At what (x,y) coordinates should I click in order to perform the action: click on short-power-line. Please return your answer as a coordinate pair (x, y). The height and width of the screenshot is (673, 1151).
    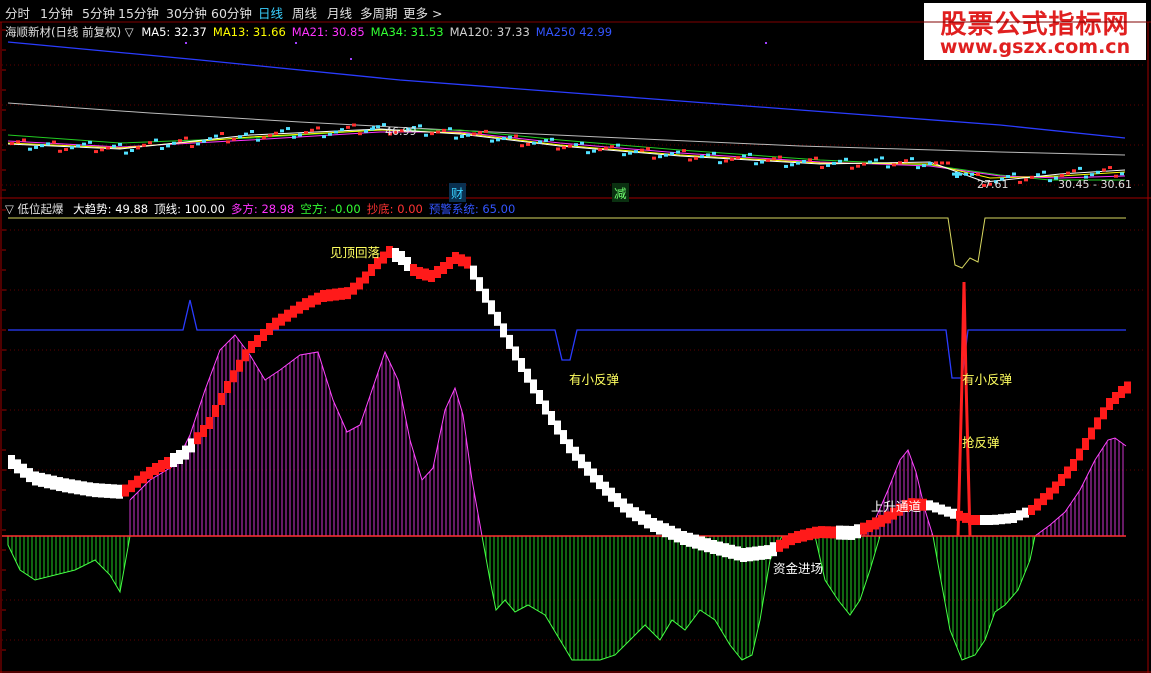
    Looking at the image, I should click on (984, 598).